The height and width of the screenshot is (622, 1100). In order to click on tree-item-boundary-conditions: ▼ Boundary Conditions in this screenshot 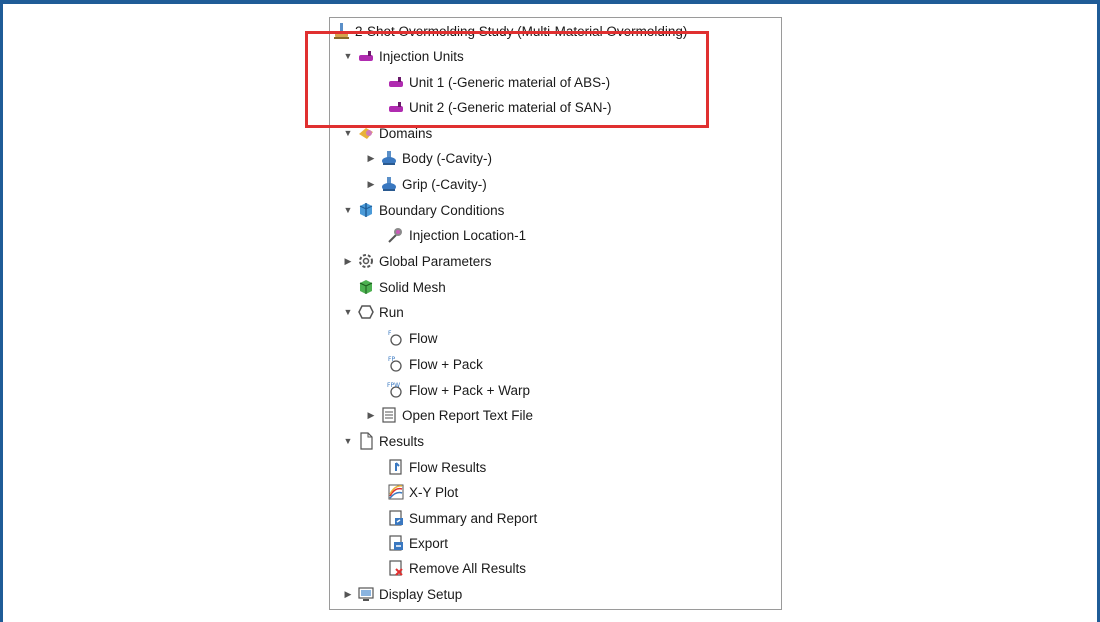, I will do `click(424, 210)`.